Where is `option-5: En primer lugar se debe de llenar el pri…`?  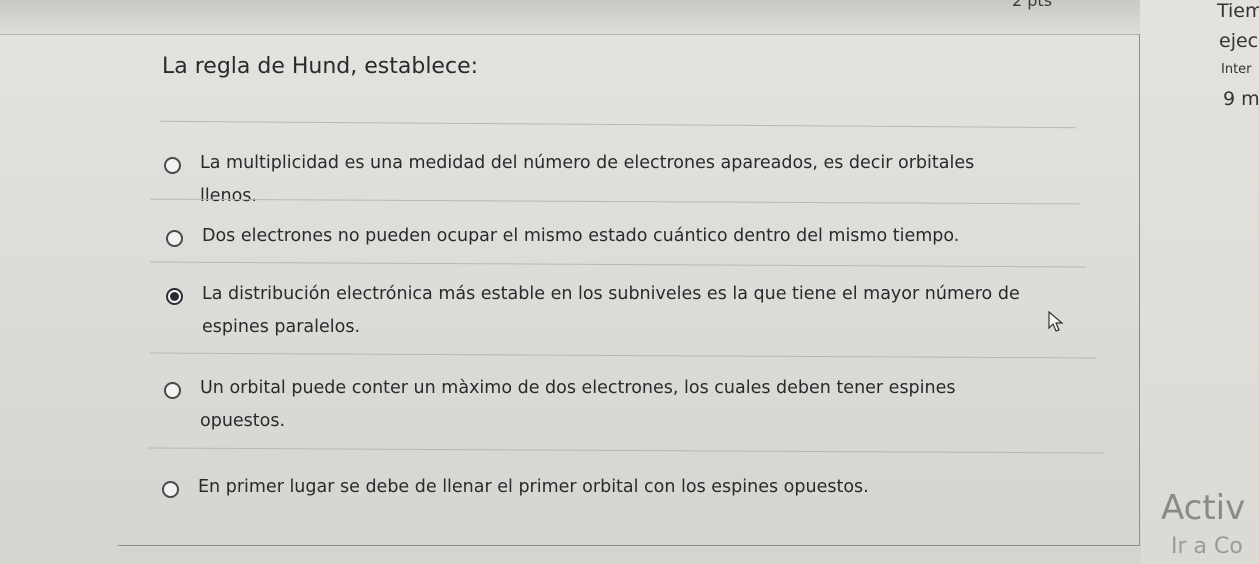
option-5: En primer lugar se debe de llenar el pri… is located at coordinates (515, 490).